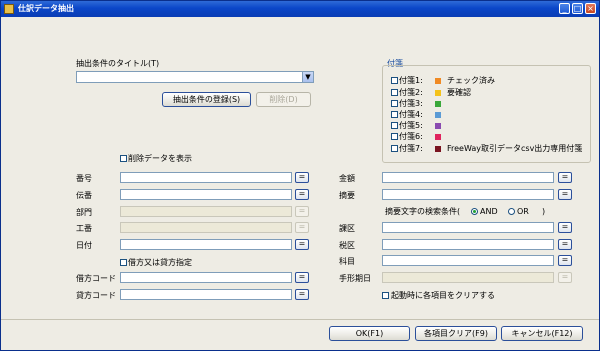 The height and width of the screenshot is (351, 600). I want to click on debit-code-label: 借方コード, so click(96, 278).